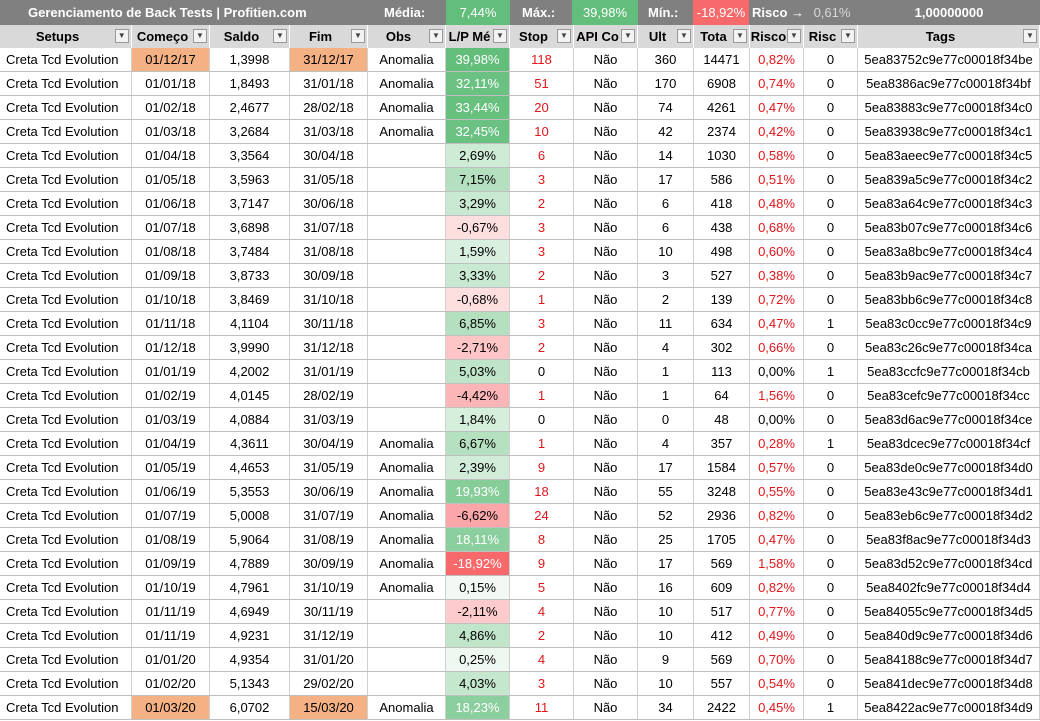 The image size is (1040, 721). What do you see at coordinates (250, 83) in the screenshot?
I see `cell-saldo: 1,8493` at bounding box center [250, 83].